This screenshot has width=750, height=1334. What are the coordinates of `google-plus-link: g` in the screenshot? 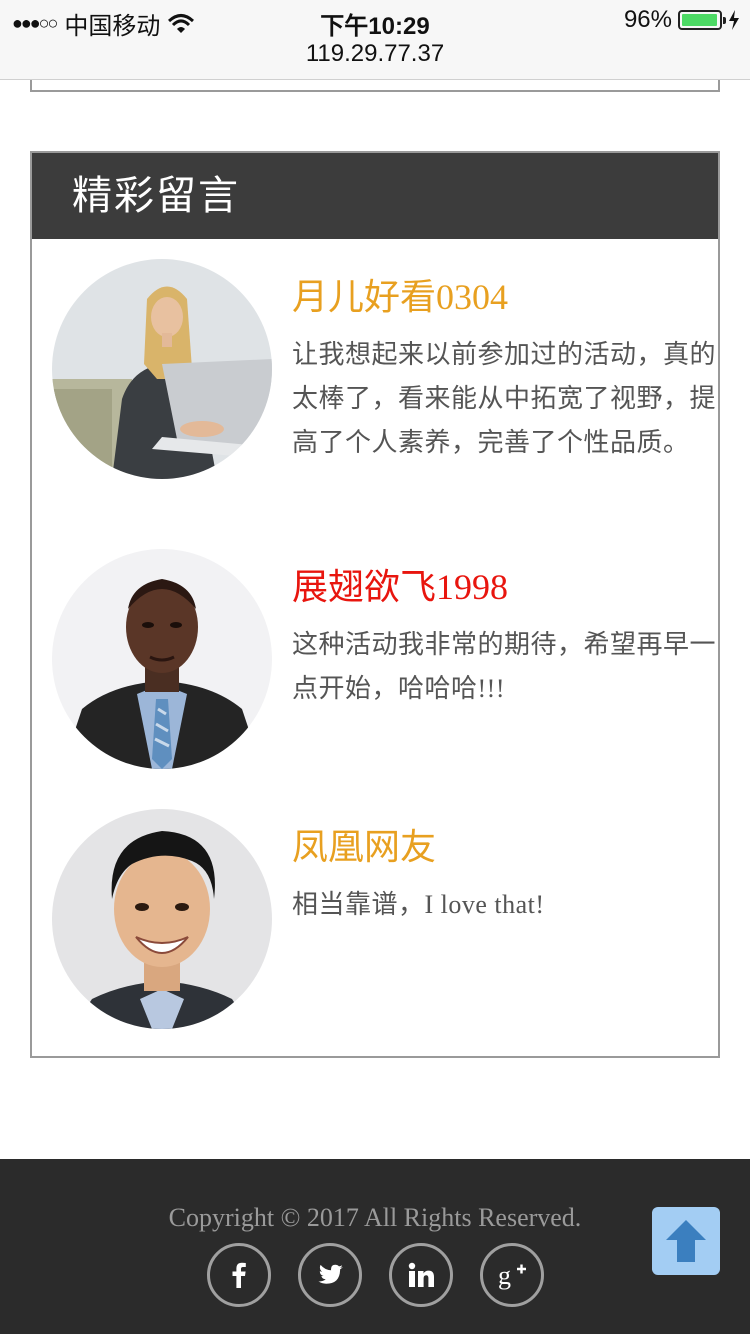 It's located at (512, 1275).